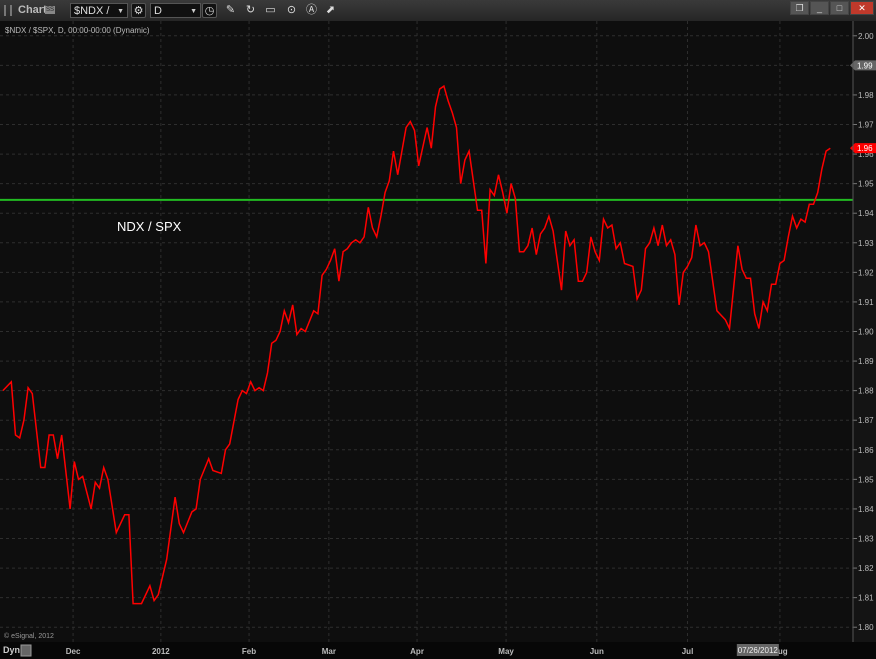 This screenshot has height=659, width=876. I want to click on x-tick-label: Apr, so click(417, 651).